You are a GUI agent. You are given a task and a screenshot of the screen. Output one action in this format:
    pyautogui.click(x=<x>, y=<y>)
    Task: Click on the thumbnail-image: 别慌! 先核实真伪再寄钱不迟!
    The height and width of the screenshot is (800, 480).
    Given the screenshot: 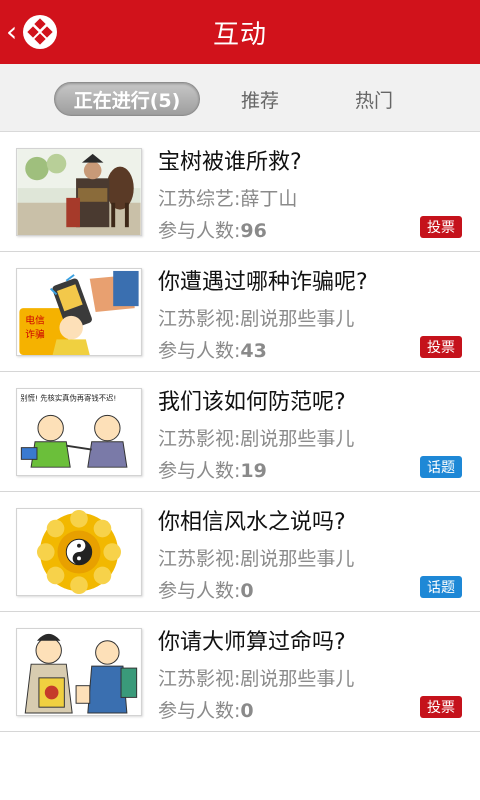 What is the action you would take?
    pyautogui.click(x=79, y=432)
    